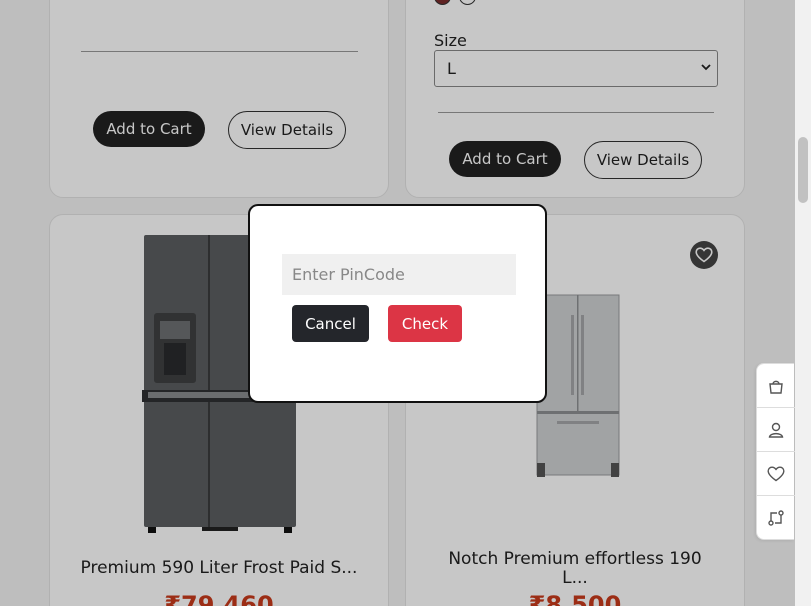 The width and height of the screenshot is (811, 606). I want to click on pincode-modal: Cancel Check, so click(397, 303).